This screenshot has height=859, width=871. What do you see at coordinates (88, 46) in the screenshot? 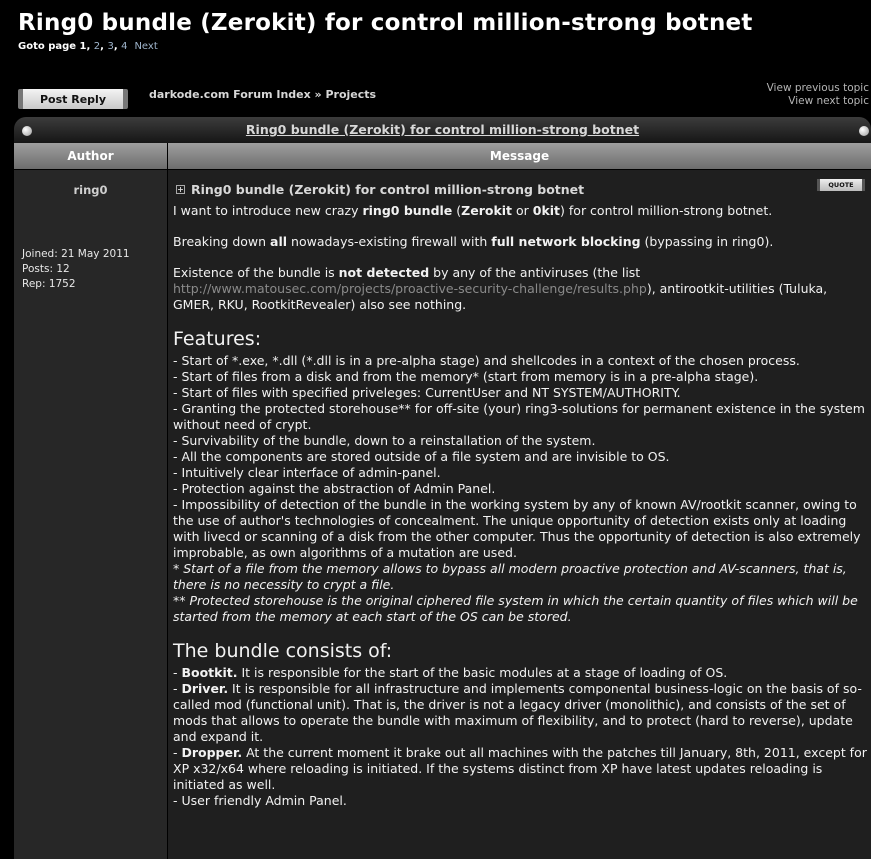
I see `pagination: Goto page 1, 2, 3, 4 Next` at bounding box center [88, 46].